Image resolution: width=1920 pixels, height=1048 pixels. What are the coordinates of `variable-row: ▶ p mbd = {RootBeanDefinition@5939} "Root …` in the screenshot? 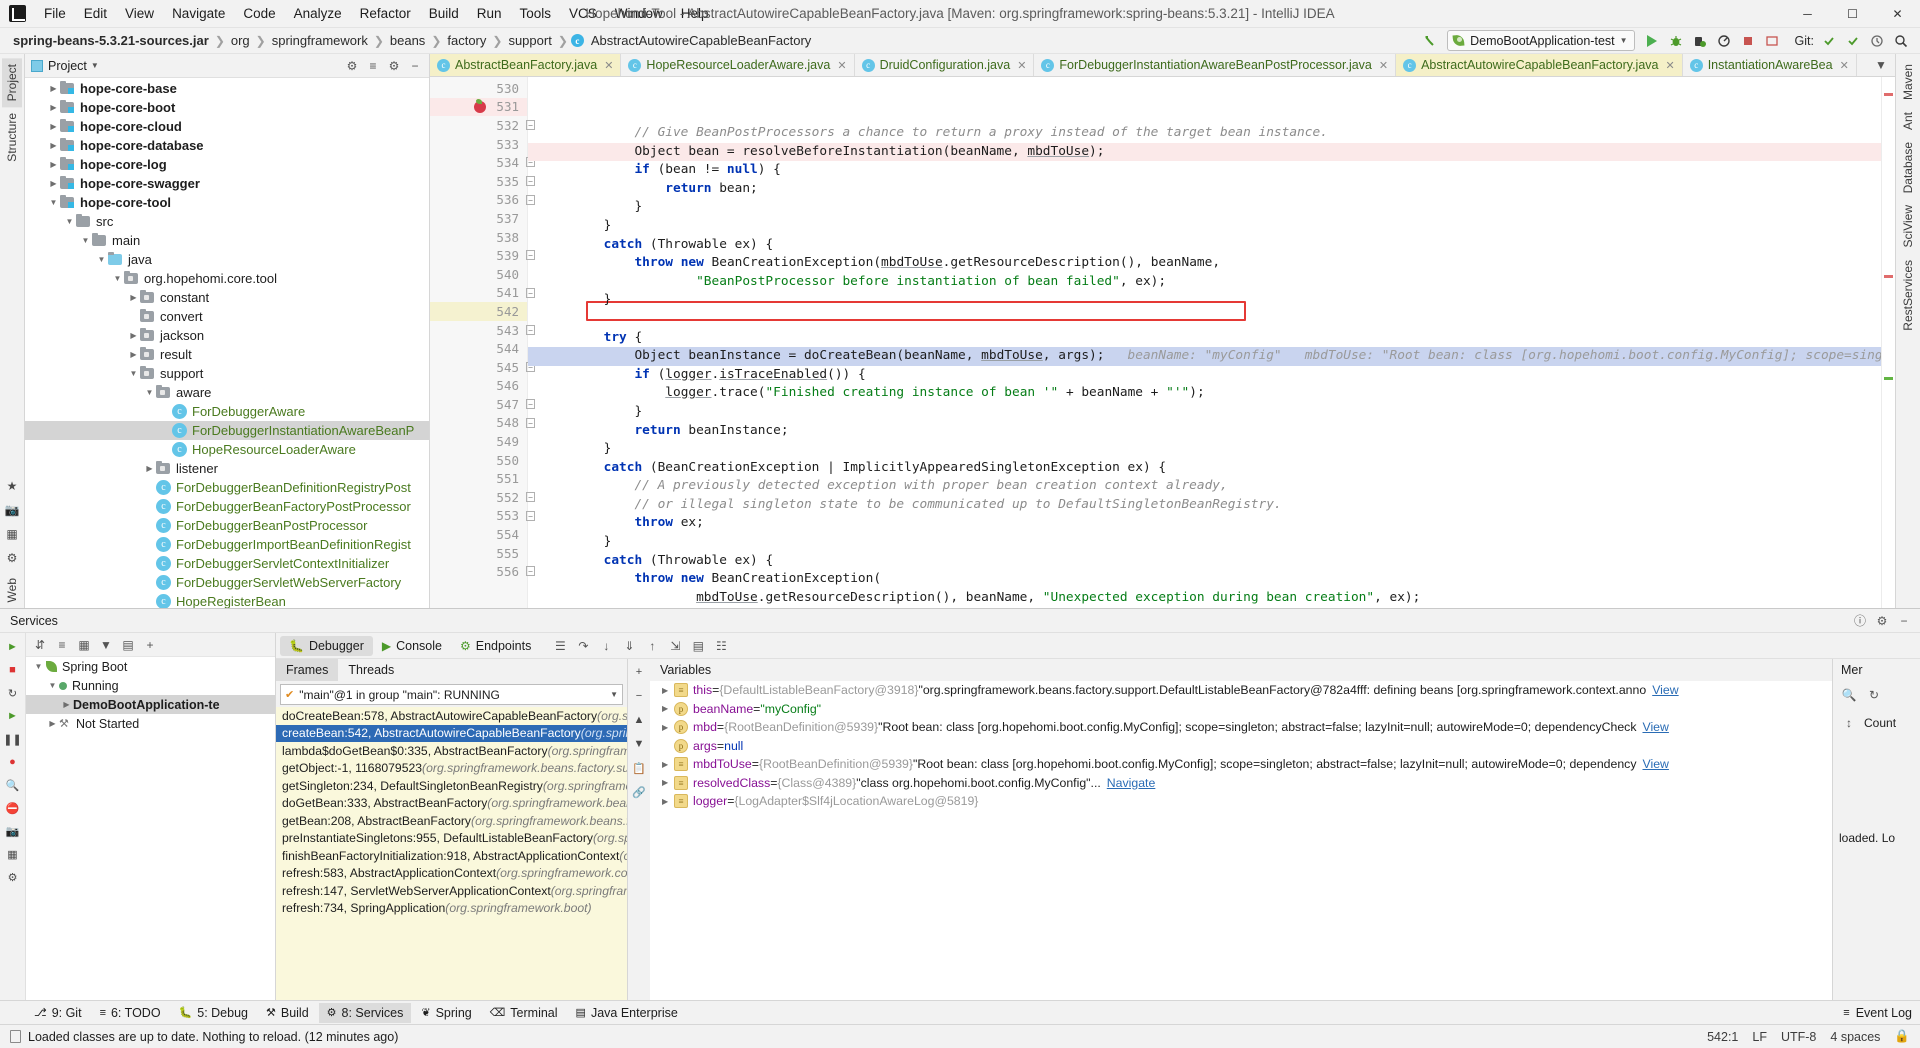 It's located at (1241, 727).